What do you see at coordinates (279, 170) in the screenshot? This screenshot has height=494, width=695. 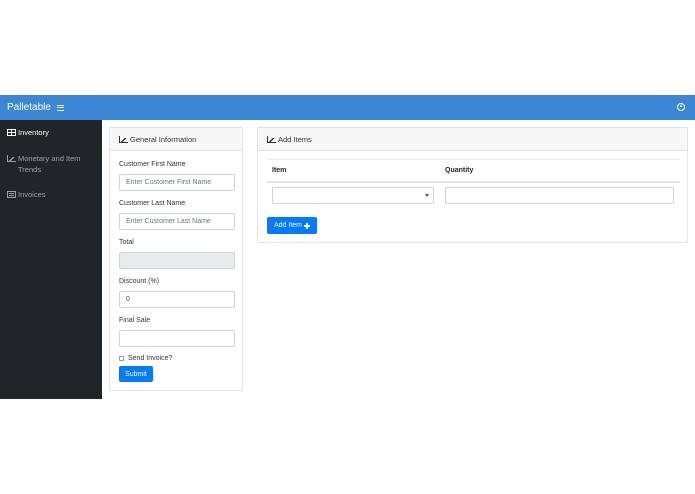 I see `column-header-item: Item` at bounding box center [279, 170].